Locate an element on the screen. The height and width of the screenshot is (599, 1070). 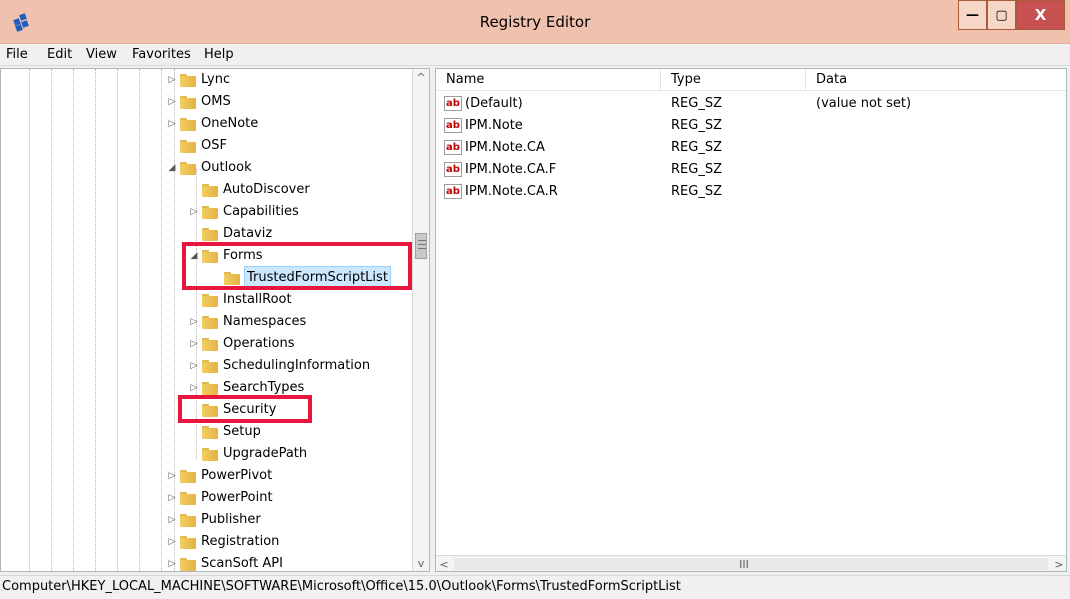
scroll-left-button: < is located at coordinates (444, 563).